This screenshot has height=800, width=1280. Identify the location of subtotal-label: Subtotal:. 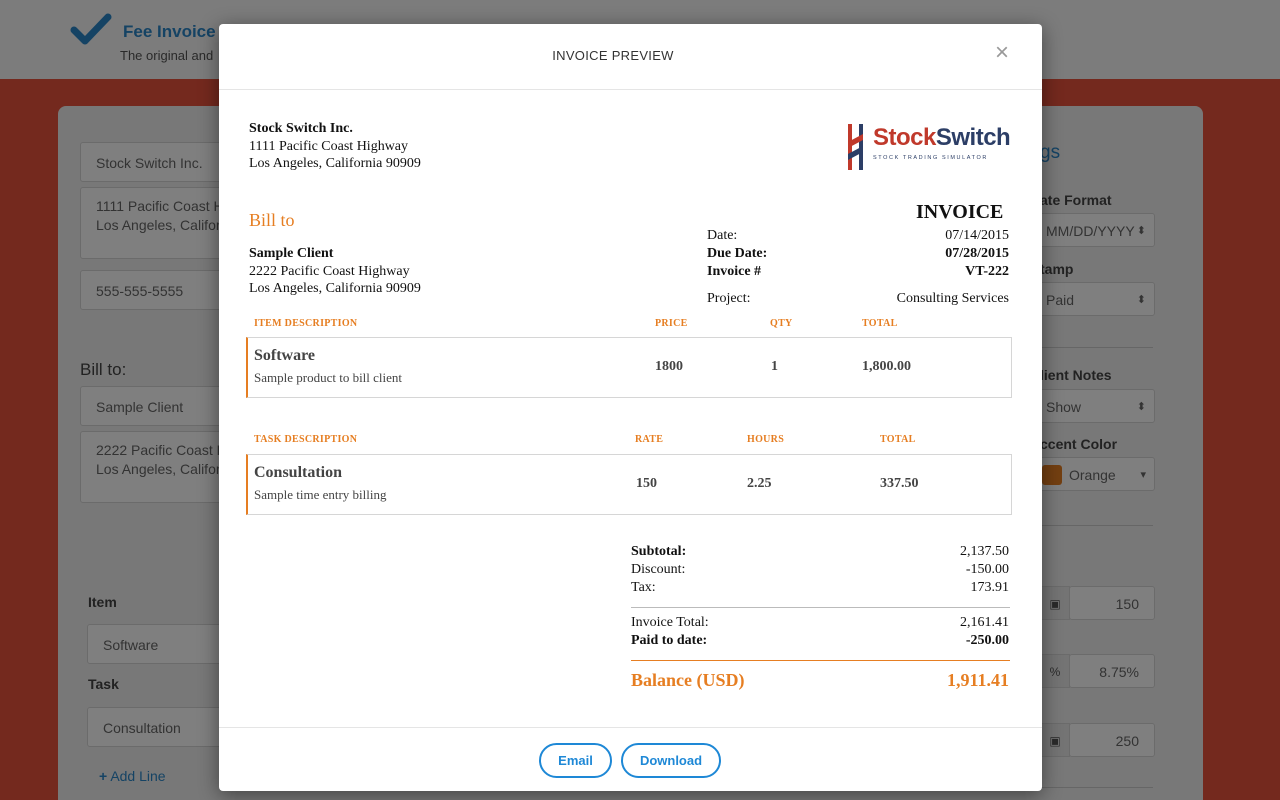
(659, 551).